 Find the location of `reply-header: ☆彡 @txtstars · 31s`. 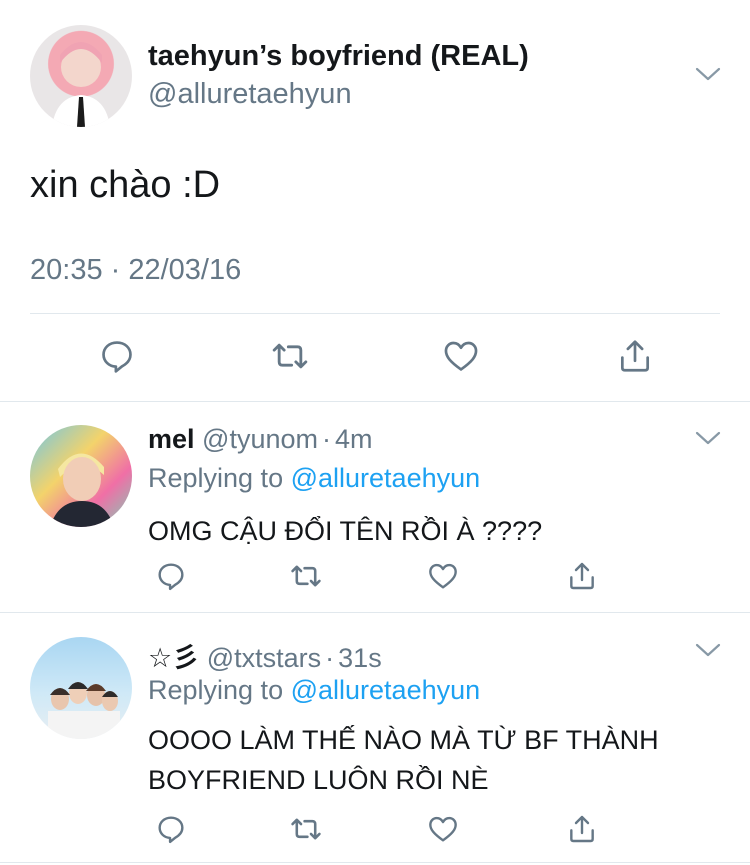

reply-header: ☆彡 @txtstars · 31s is located at coordinates (265, 655).